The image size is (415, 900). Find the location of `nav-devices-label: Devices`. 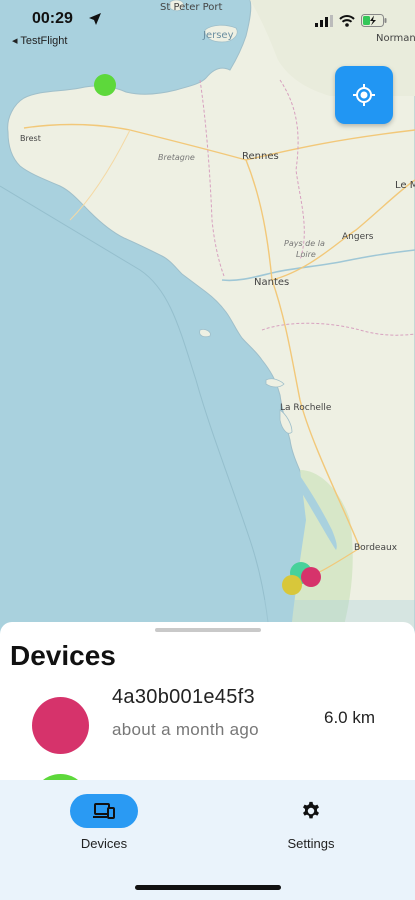

nav-devices-label: Devices is located at coordinates (104, 843).